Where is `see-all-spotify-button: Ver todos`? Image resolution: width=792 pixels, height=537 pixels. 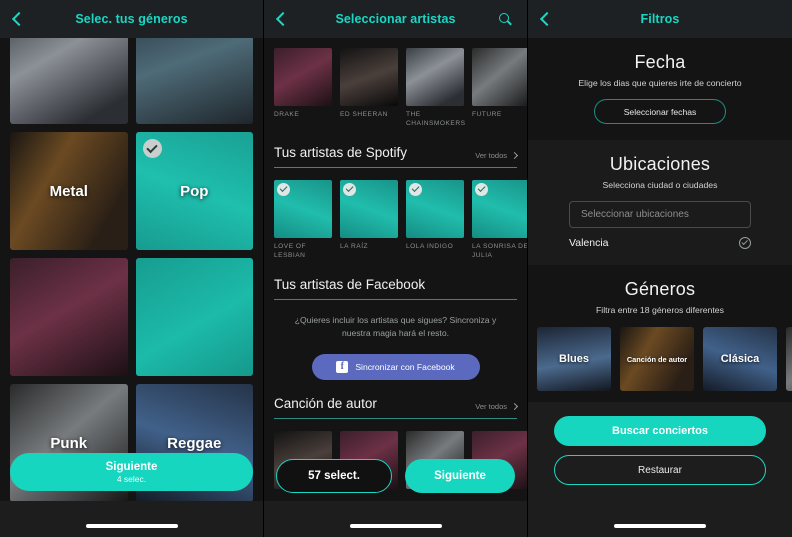 see-all-spotify-button: Ver todos is located at coordinates (497, 155).